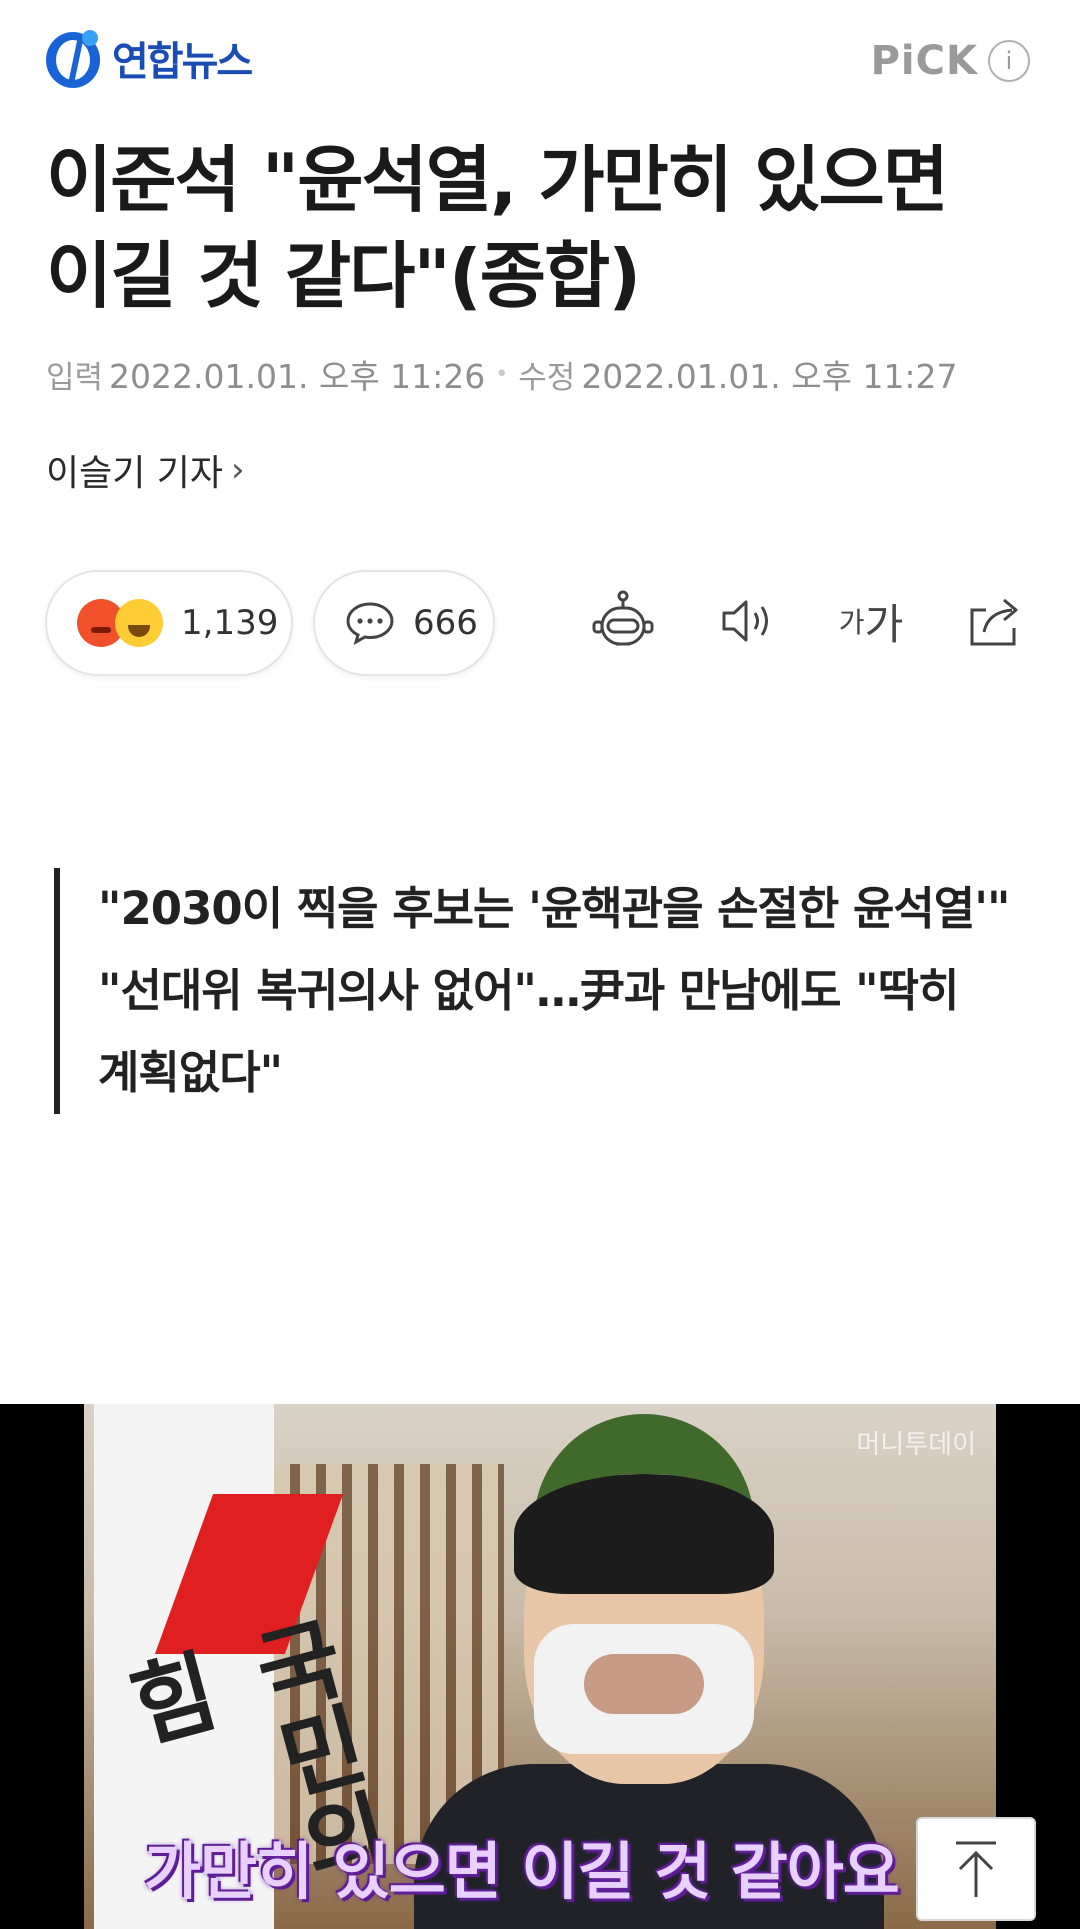 Image resolution: width=1080 pixels, height=1929 pixels. What do you see at coordinates (554, 908) in the screenshot?
I see `summary-line: "2030이 찍을 후보는 '윤핵관을 손절한 윤석열'"` at bounding box center [554, 908].